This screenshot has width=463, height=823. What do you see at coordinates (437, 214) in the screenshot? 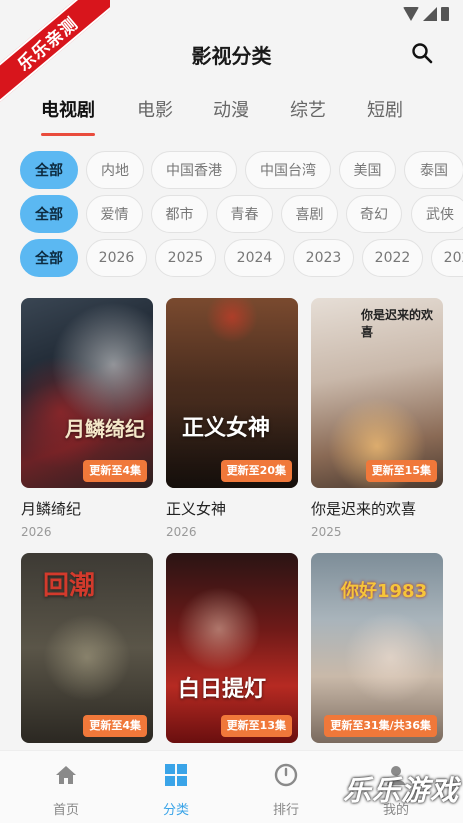
I see `genre-chip: 武侠` at bounding box center [437, 214].